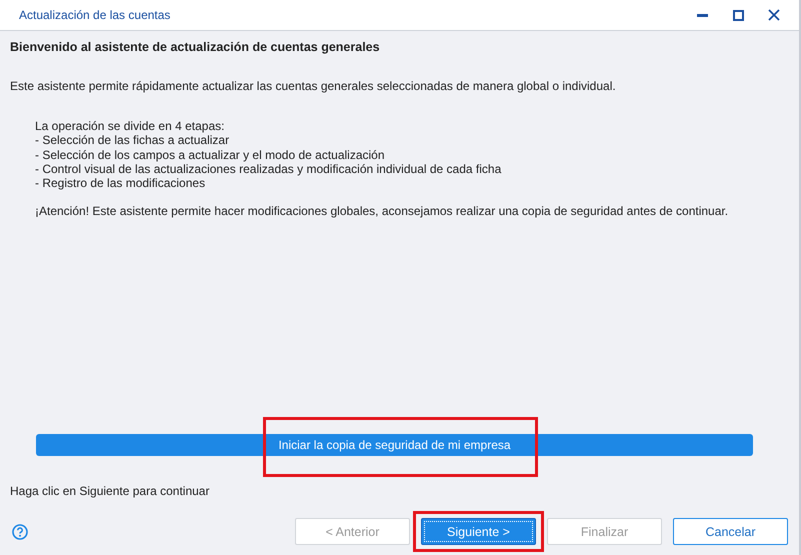 The height and width of the screenshot is (555, 801). I want to click on close-icon, so click(774, 15).